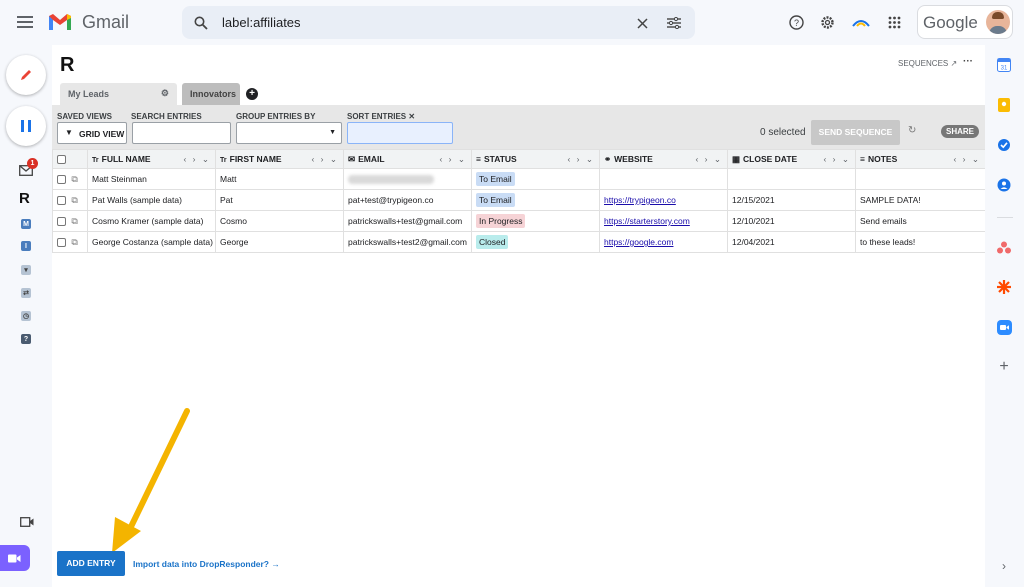 The height and width of the screenshot is (587, 1024). What do you see at coordinates (381, 116) in the screenshot?
I see `sort-entries-label: SORT ENTRIES ✕` at bounding box center [381, 116].